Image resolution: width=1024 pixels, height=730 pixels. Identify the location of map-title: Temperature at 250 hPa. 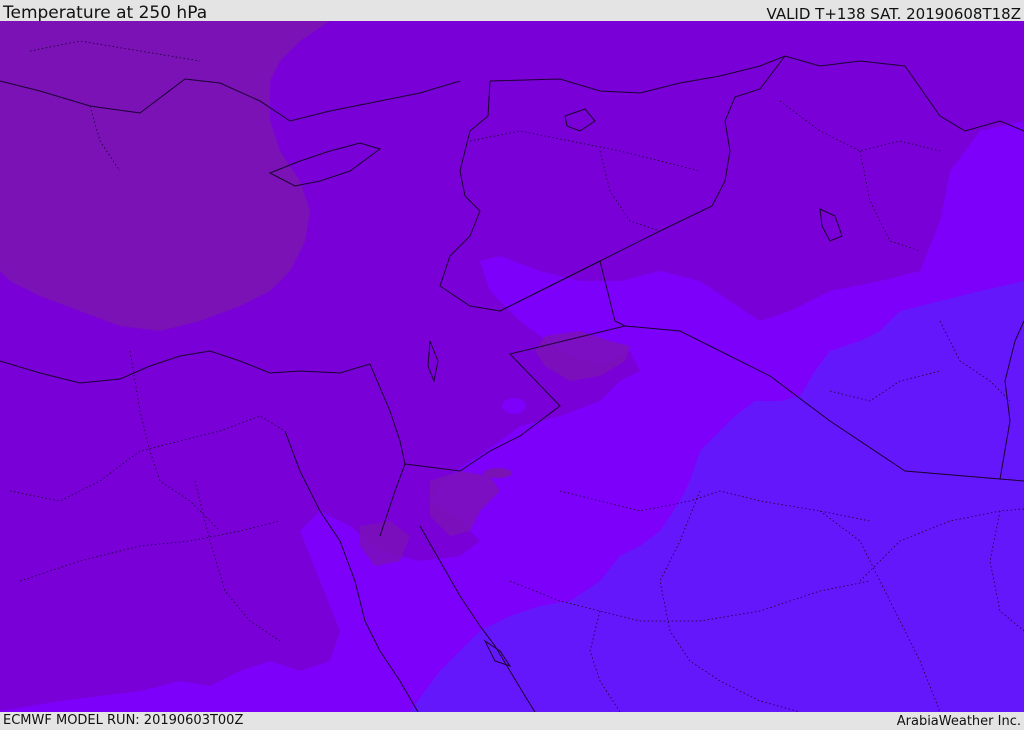
(105, 13).